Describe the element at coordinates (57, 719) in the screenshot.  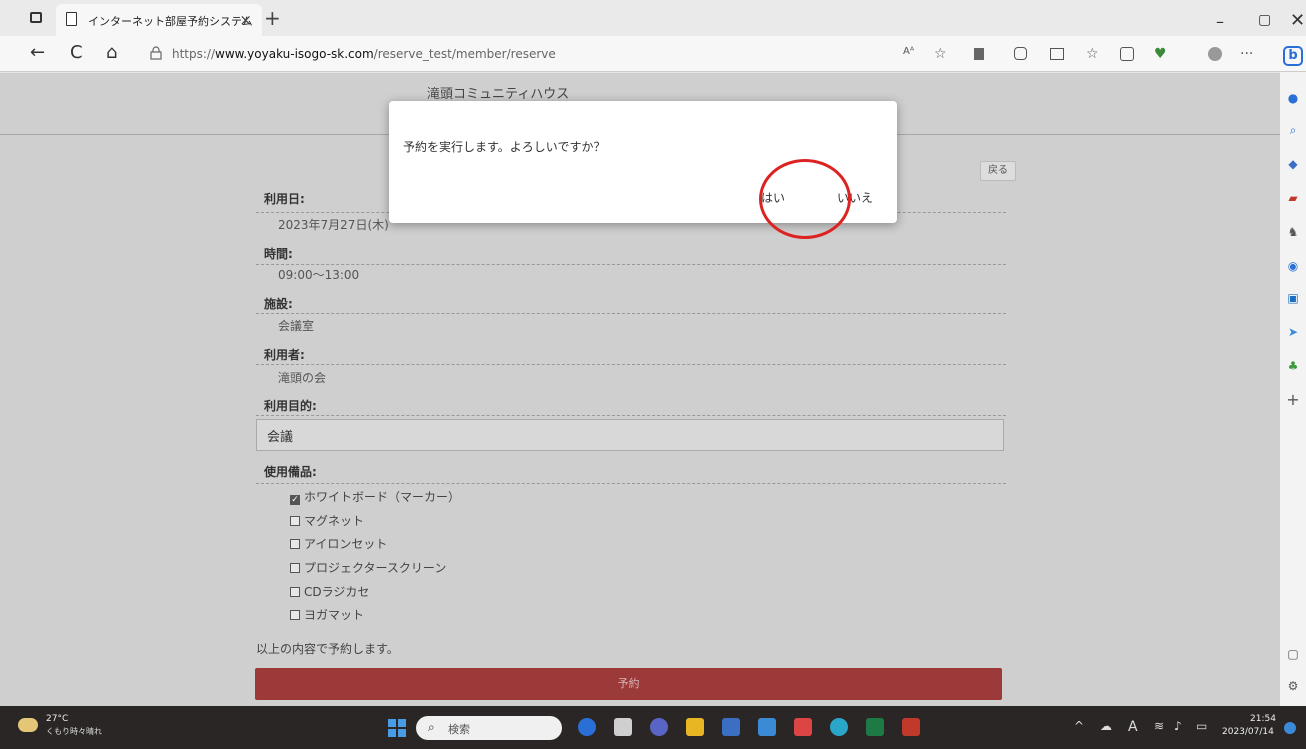
I see `weather-temperature: 27°C` at that location.